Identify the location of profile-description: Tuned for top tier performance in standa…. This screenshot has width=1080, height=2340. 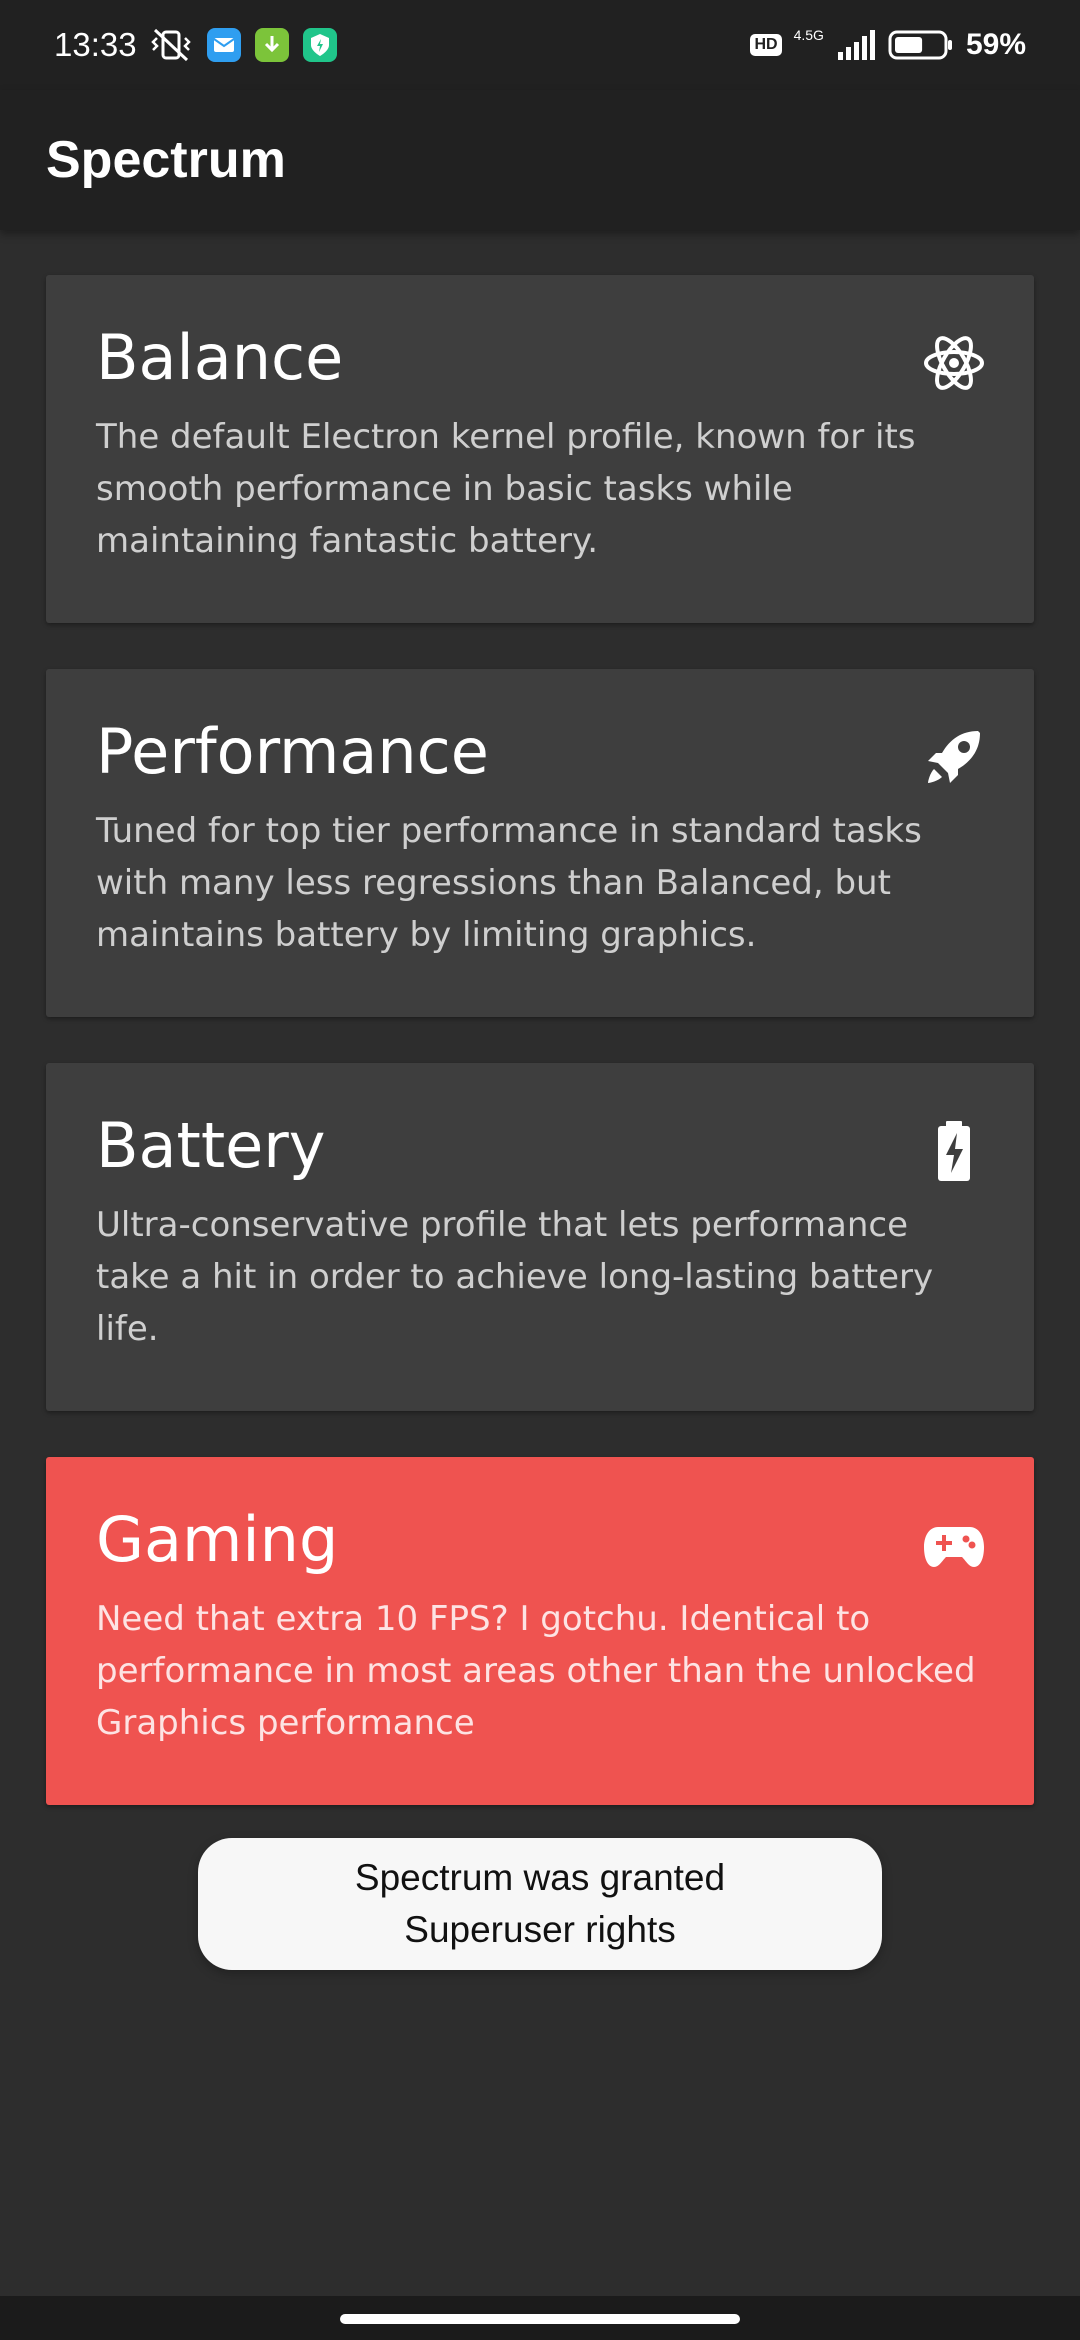
(509, 883).